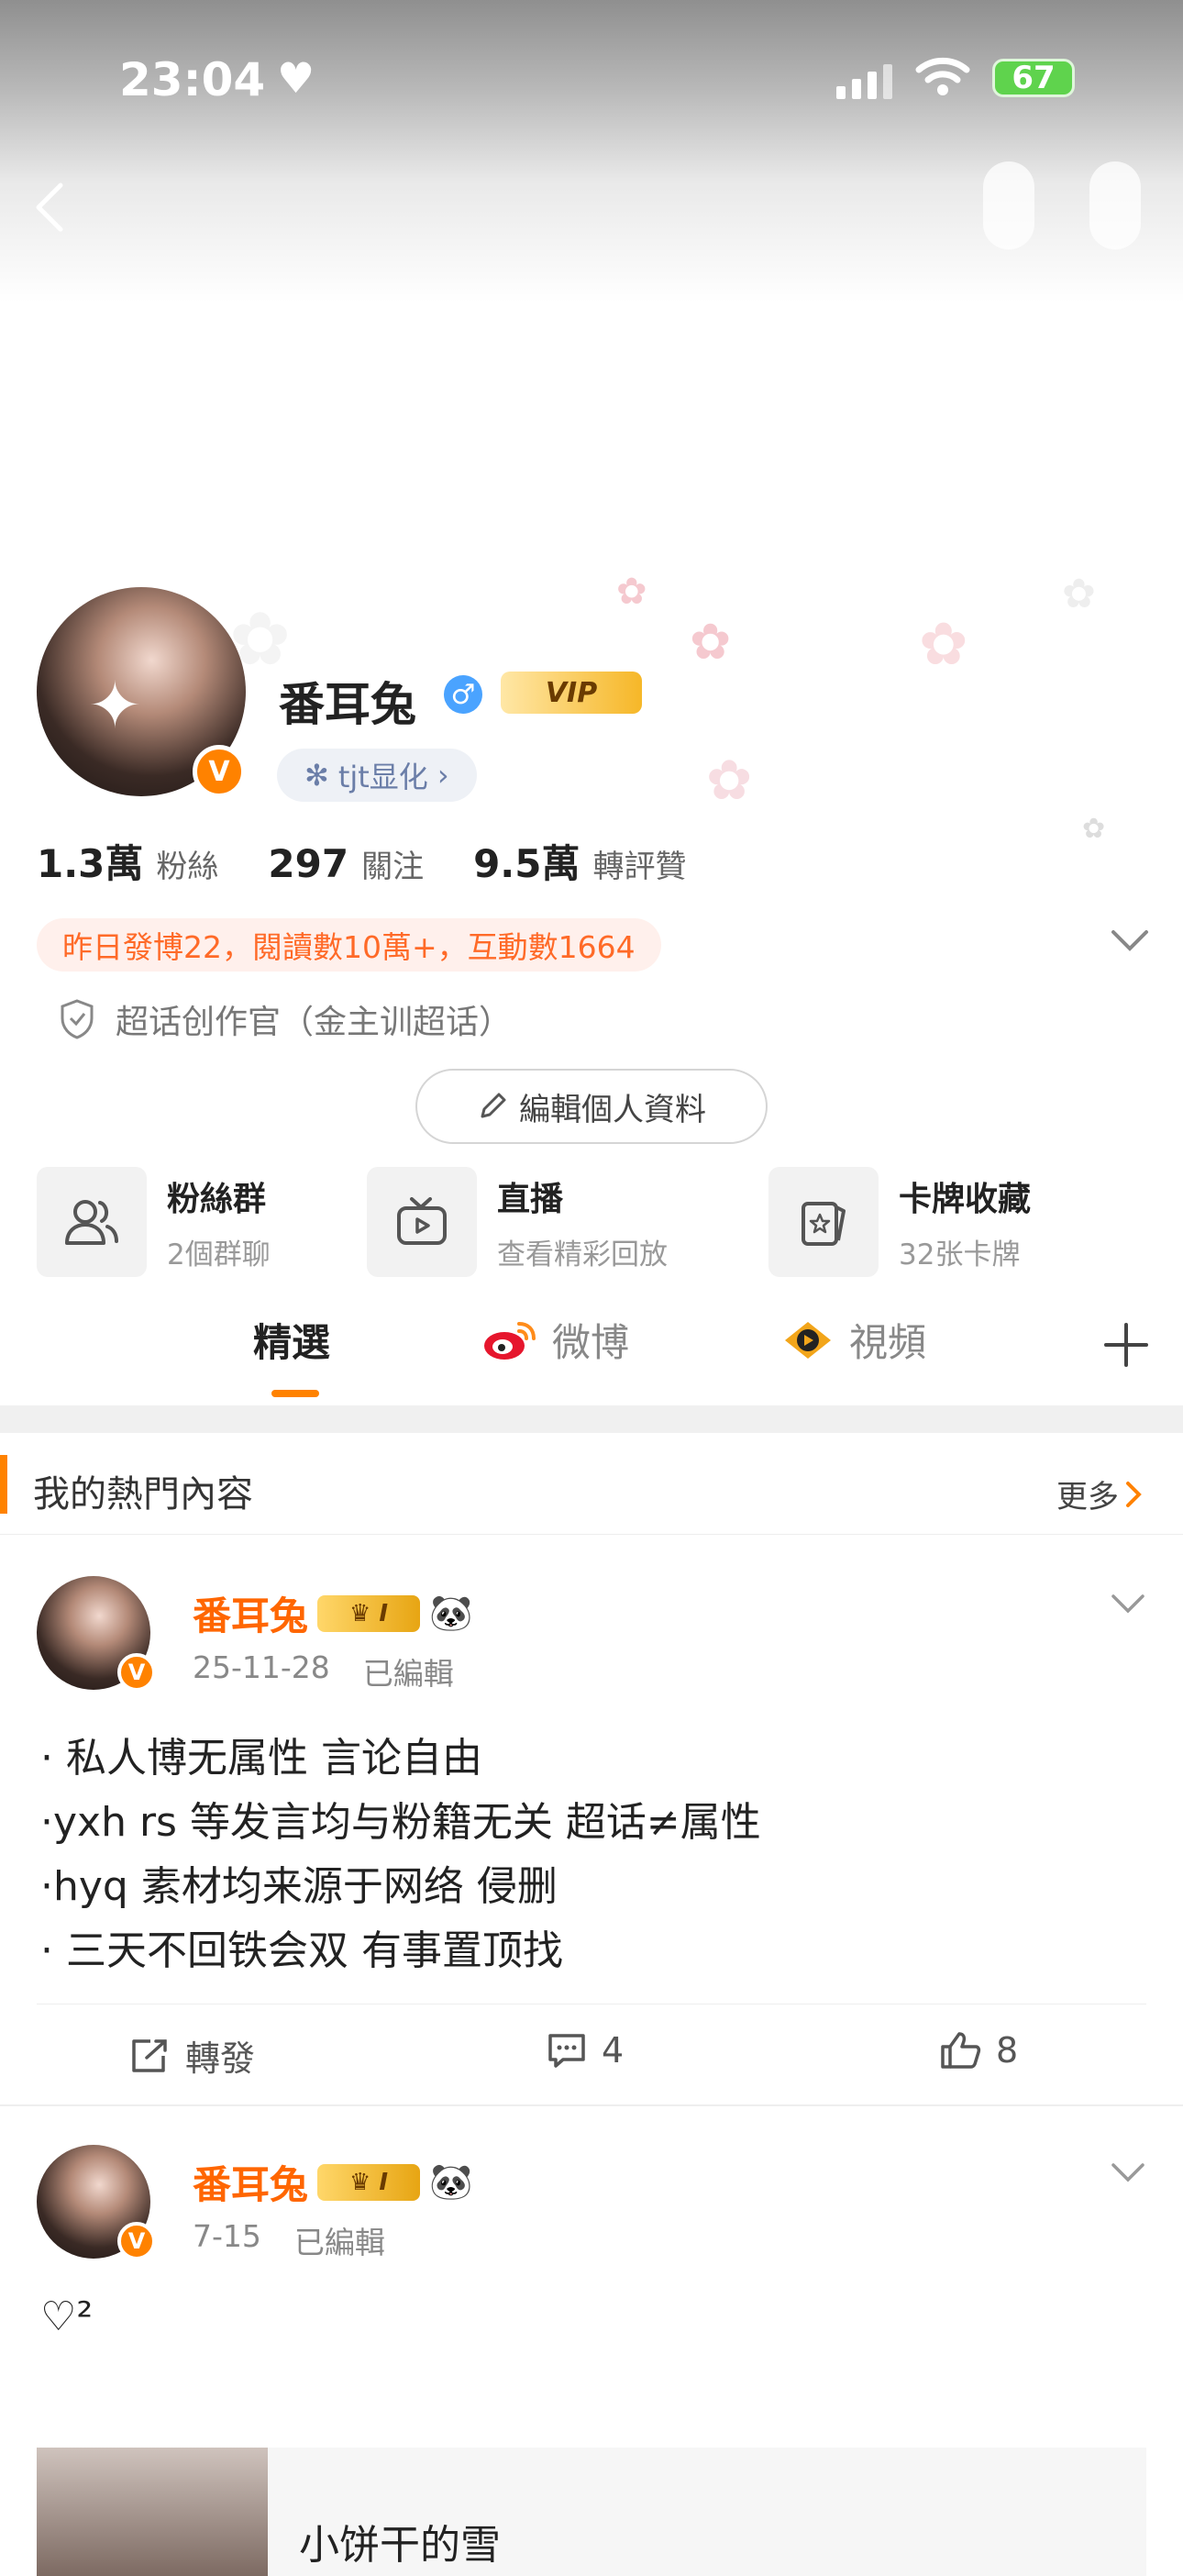 The height and width of the screenshot is (2576, 1183). Describe the element at coordinates (400, 1822) in the screenshot. I see `post-text-line: ·yxh rs 等发言均与粉籍无关 超话≠属性` at that location.